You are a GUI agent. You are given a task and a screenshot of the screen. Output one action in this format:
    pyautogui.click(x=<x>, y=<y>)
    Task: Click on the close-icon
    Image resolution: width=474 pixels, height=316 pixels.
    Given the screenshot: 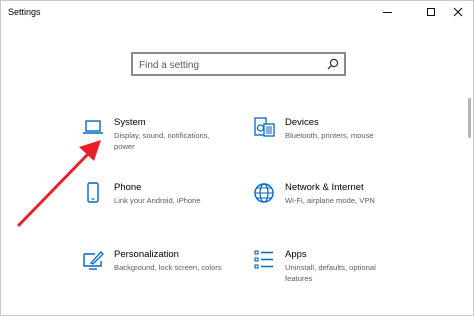 What is the action you would take?
    pyautogui.click(x=458, y=12)
    